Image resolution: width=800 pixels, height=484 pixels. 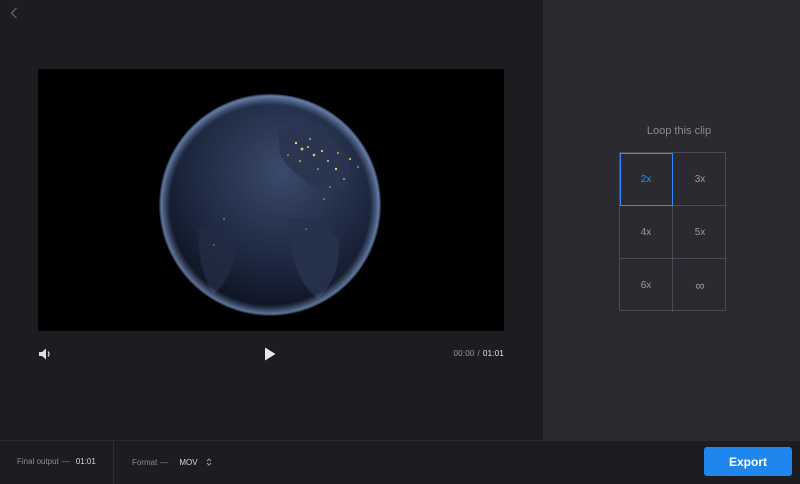 I want to click on loop-option-5x: 5x, so click(x=700, y=232).